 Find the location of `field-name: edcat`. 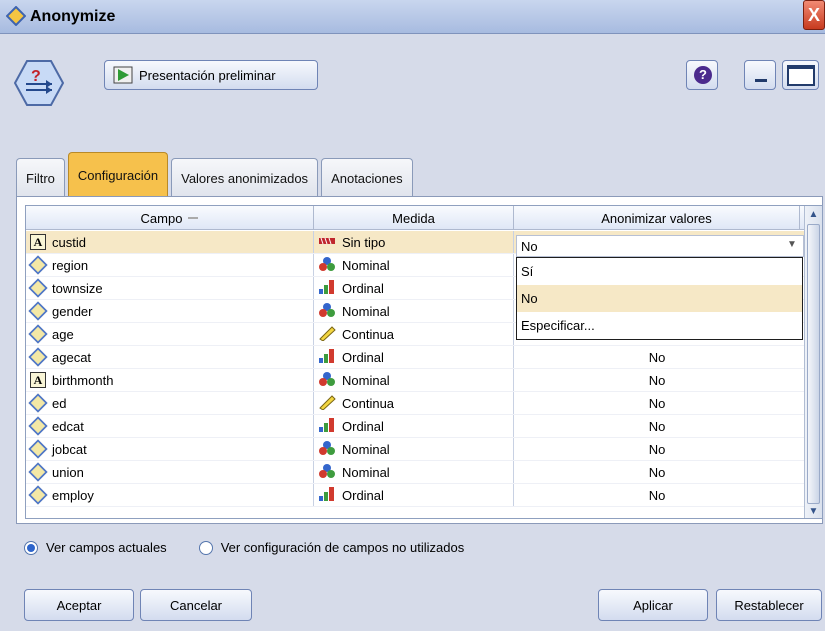

field-name: edcat is located at coordinates (68, 426).